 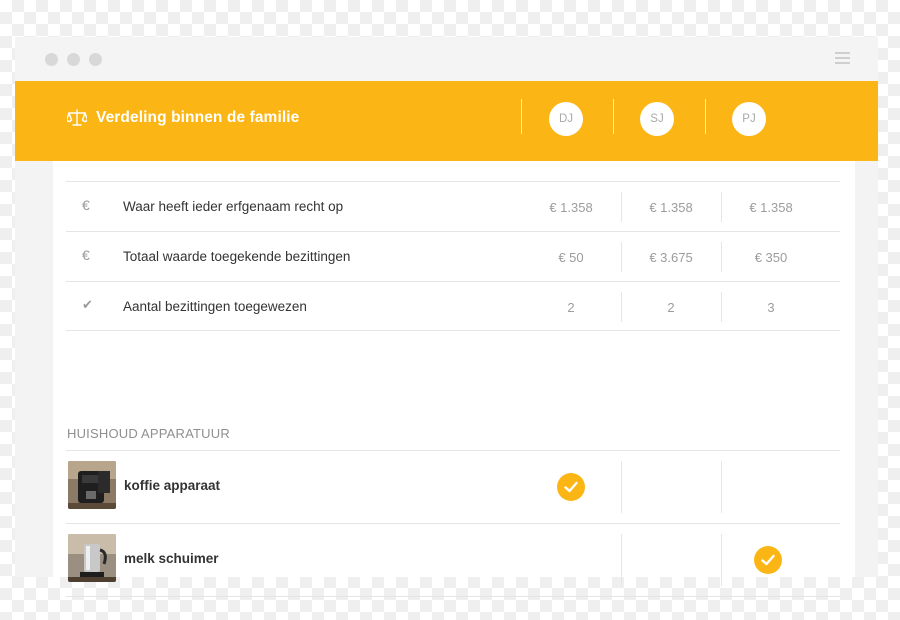 What do you see at coordinates (657, 119) in the screenshot?
I see `heir-avatar-sj: SJ` at bounding box center [657, 119].